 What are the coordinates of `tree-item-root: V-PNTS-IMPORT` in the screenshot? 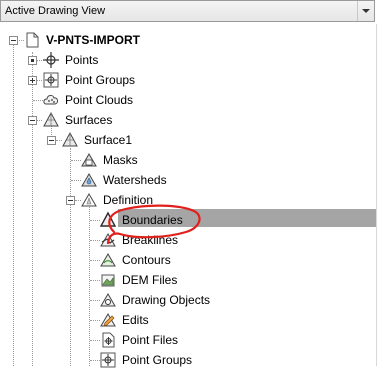 It's located at (82, 40).